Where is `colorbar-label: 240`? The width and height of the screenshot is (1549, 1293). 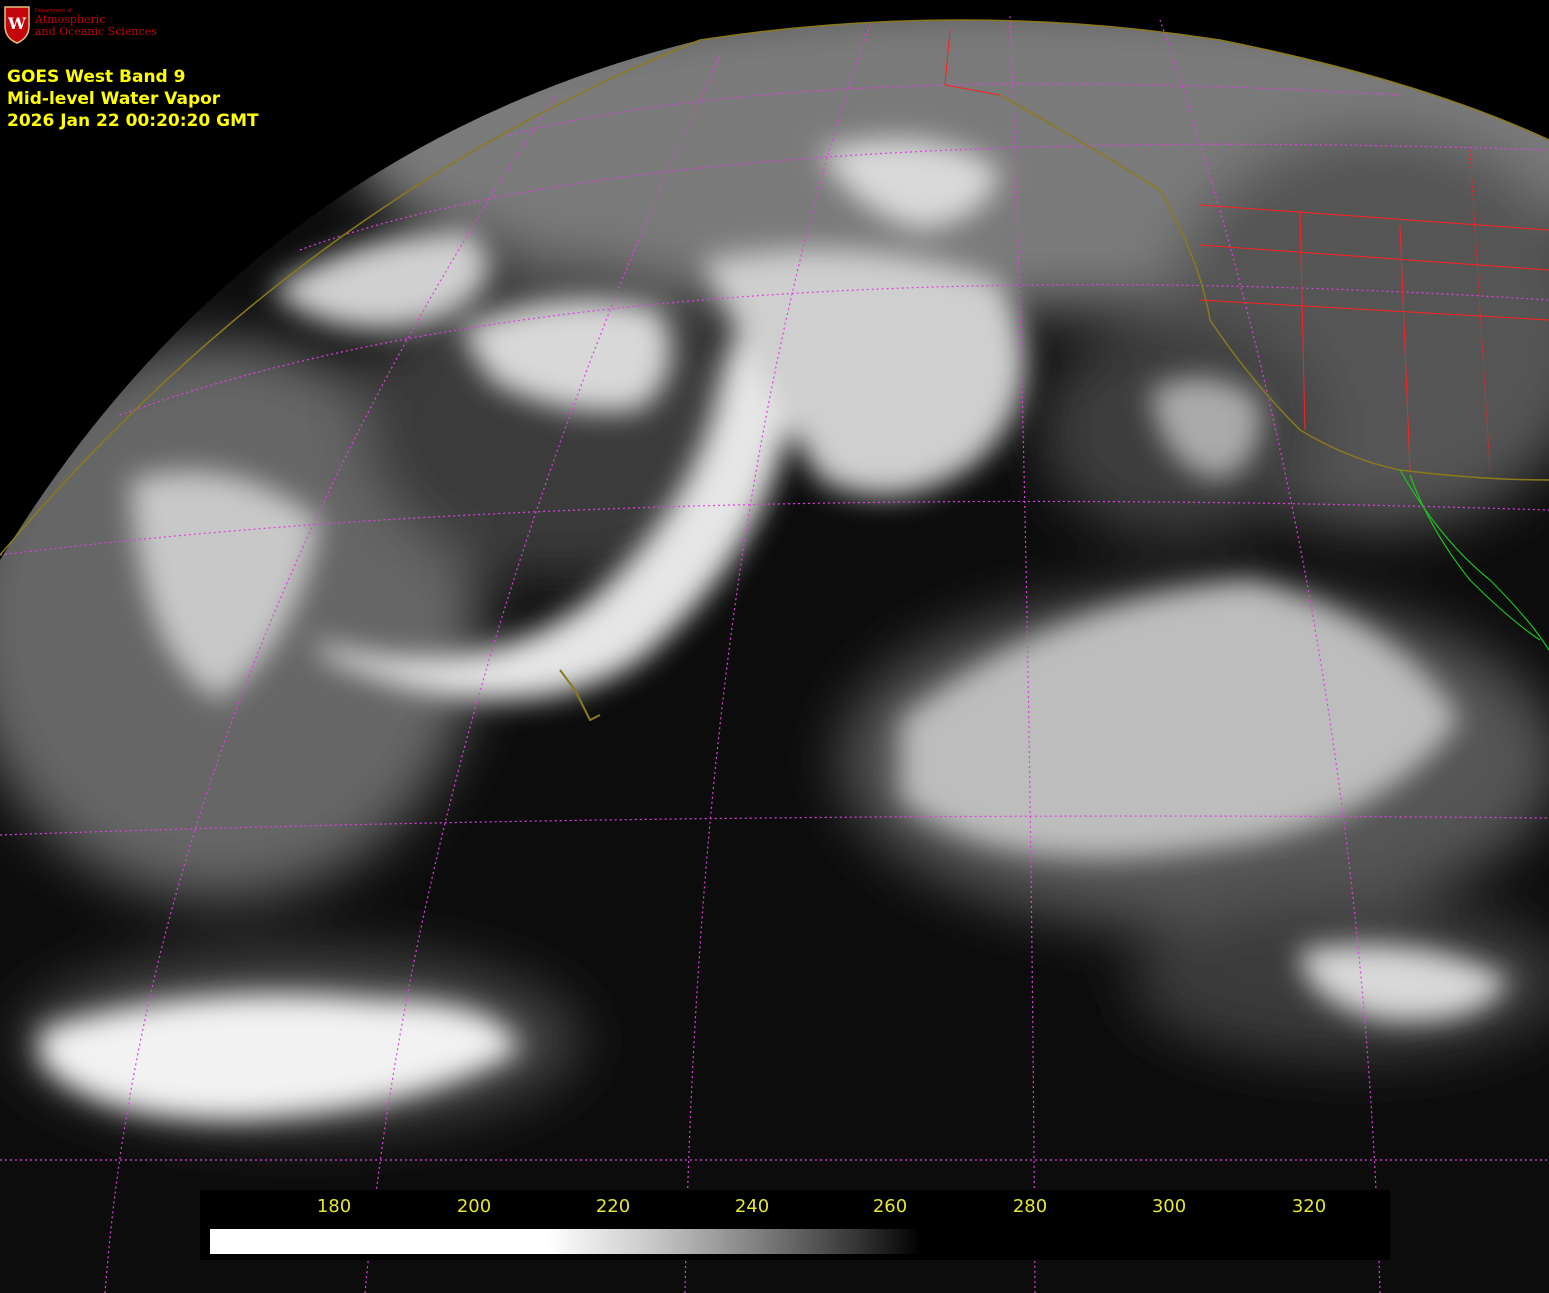 colorbar-label: 240 is located at coordinates (752, 1206).